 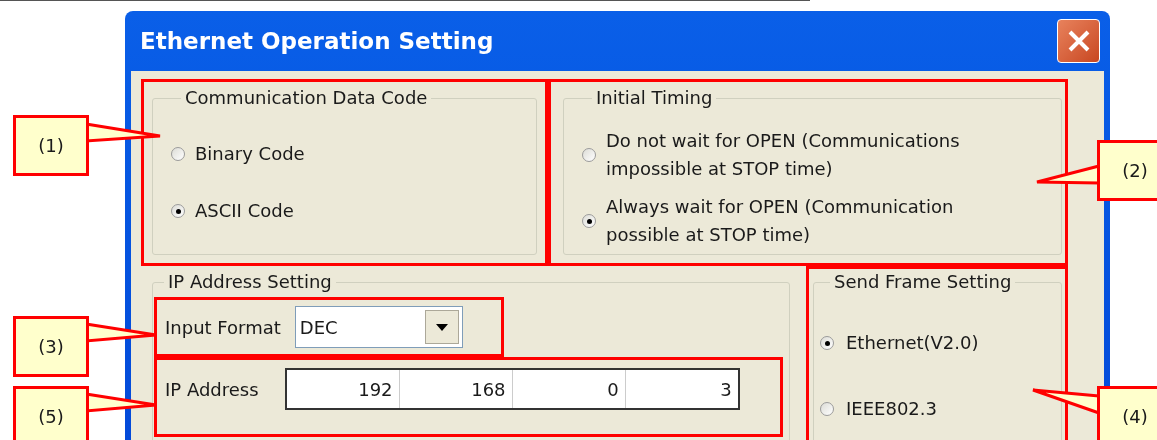 I want to click on callout-label: (4), so click(x=1135, y=417).